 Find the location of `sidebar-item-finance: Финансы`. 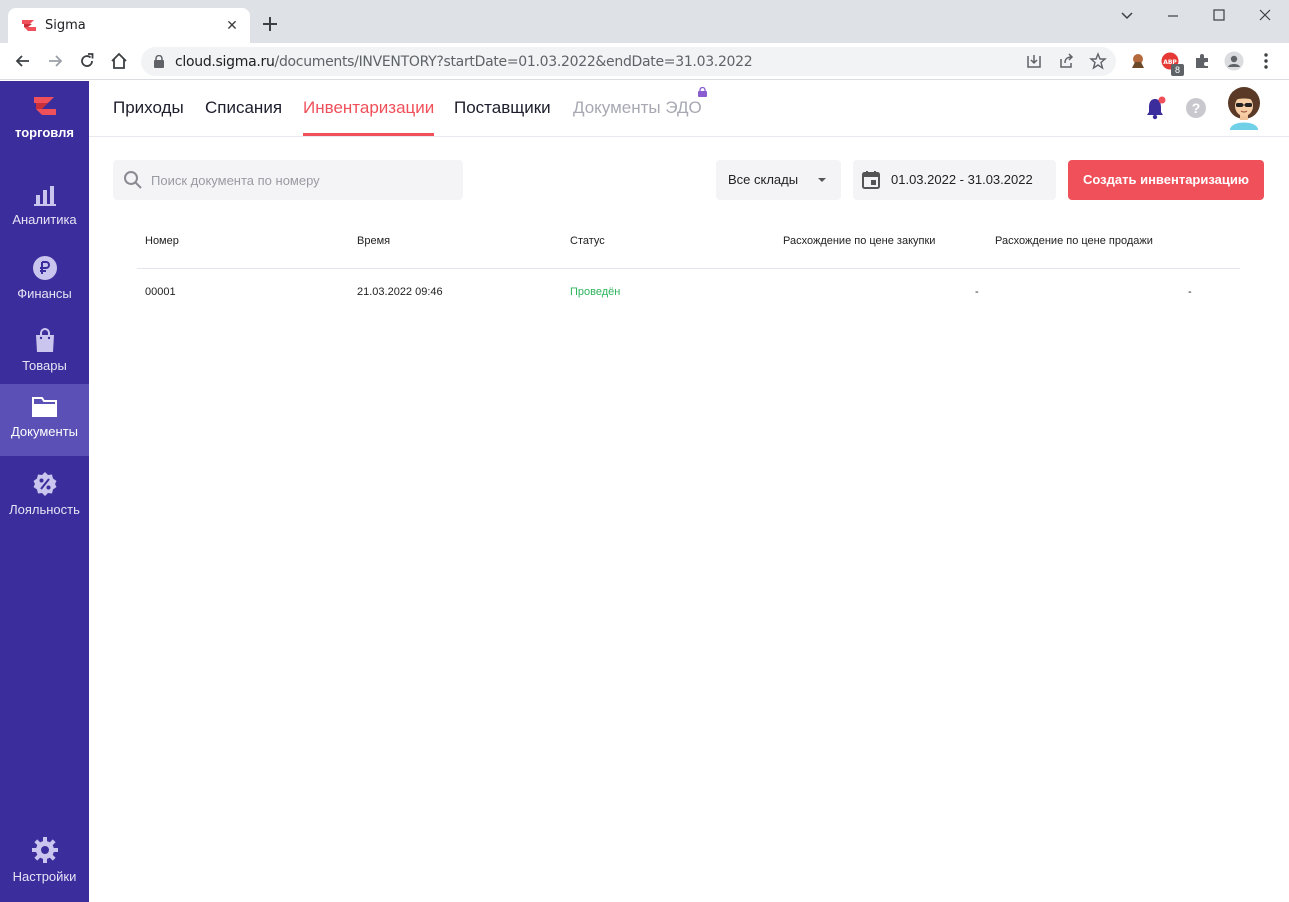

sidebar-item-finance: Финансы is located at coordinates (44, 280).